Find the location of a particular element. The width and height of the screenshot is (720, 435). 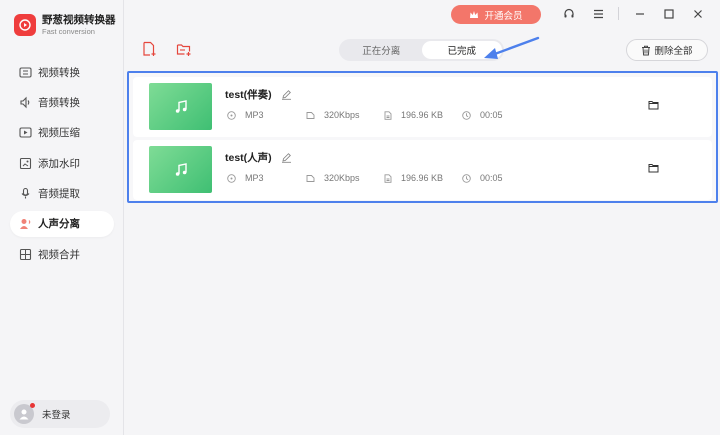

video-merge-icon is located at coordinates (25, 254).